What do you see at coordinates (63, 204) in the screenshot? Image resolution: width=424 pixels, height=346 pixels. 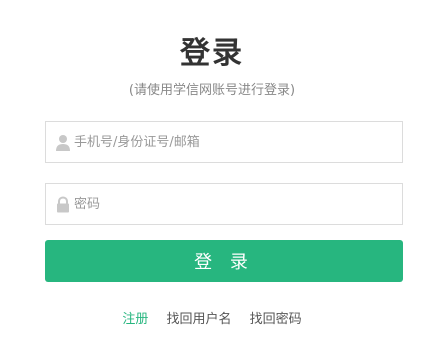 I see `lock-icon` at bounding box center [63, 204].